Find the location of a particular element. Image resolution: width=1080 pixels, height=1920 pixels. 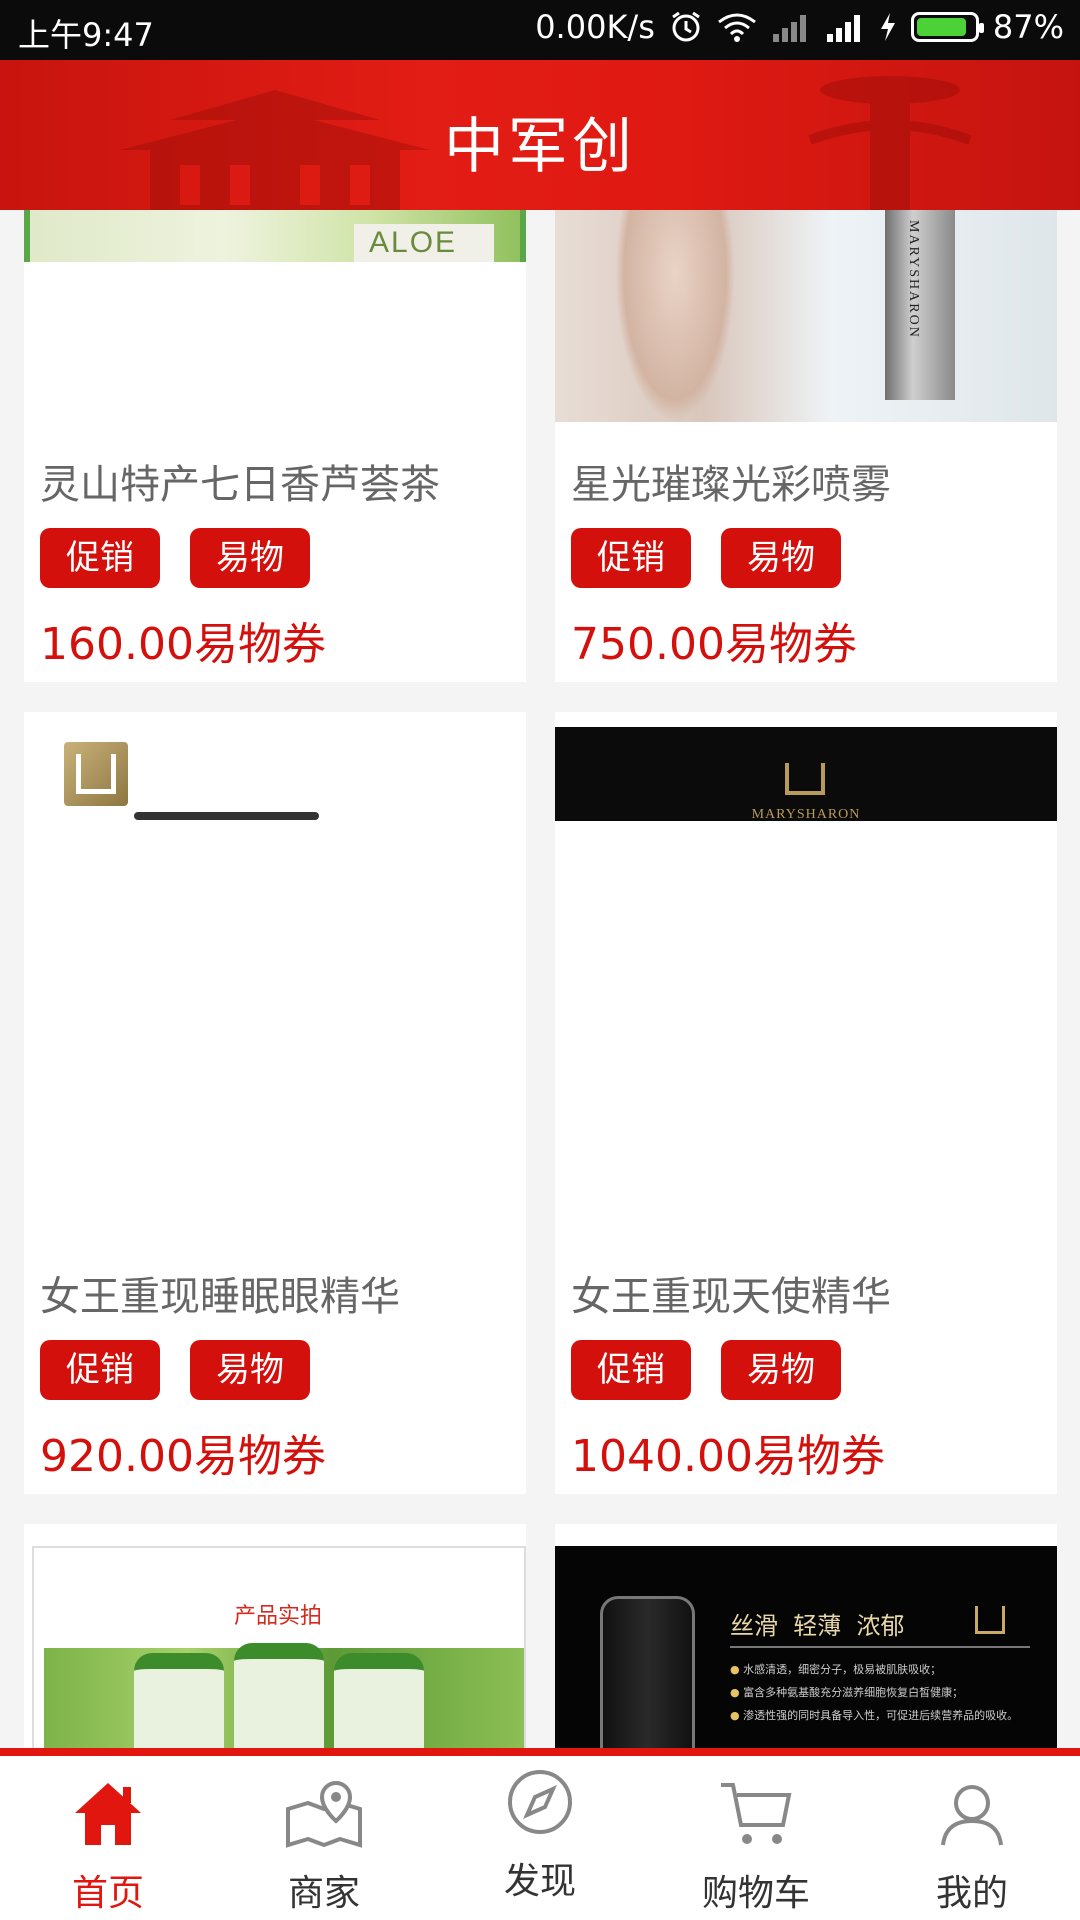

product-image: ALOE is located at coordinates (275, 236).